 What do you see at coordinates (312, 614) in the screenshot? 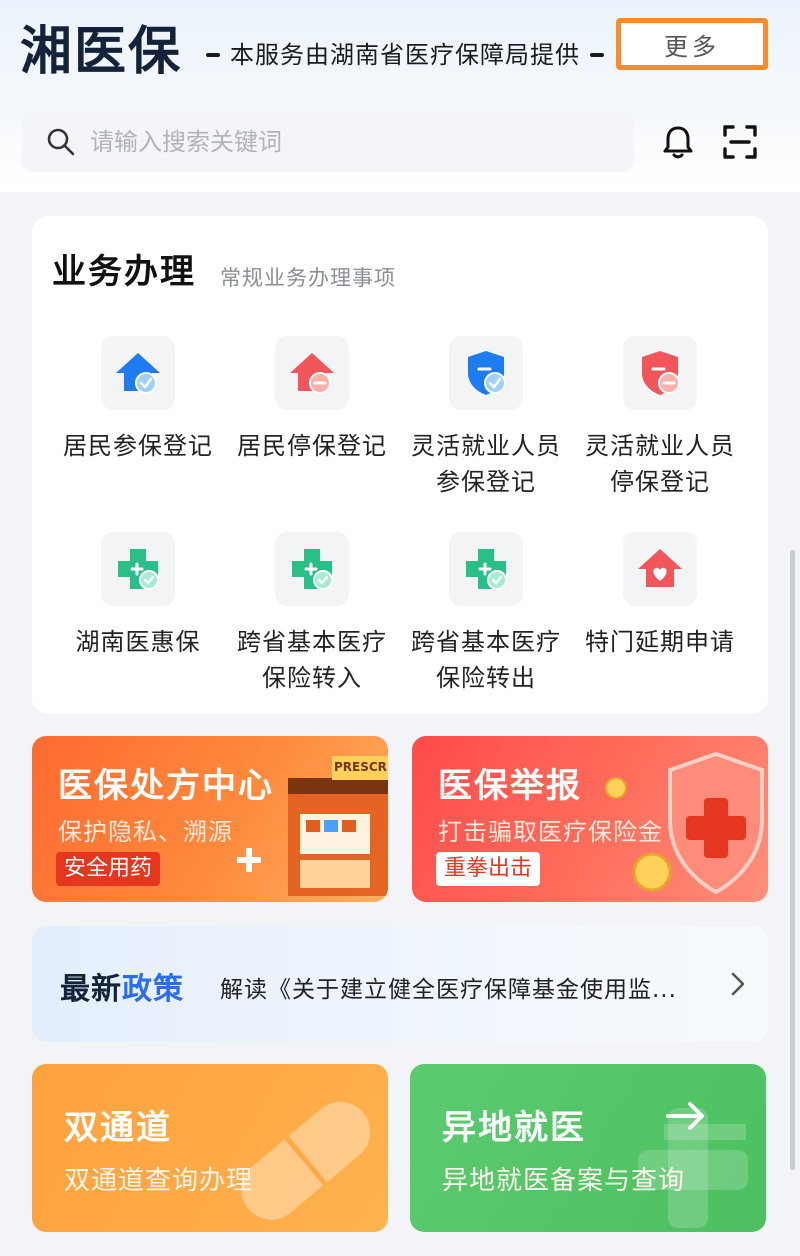
I see `service-item-transfer-in: 跨省基本医疗保险转入` at bounding box center [312, 614].